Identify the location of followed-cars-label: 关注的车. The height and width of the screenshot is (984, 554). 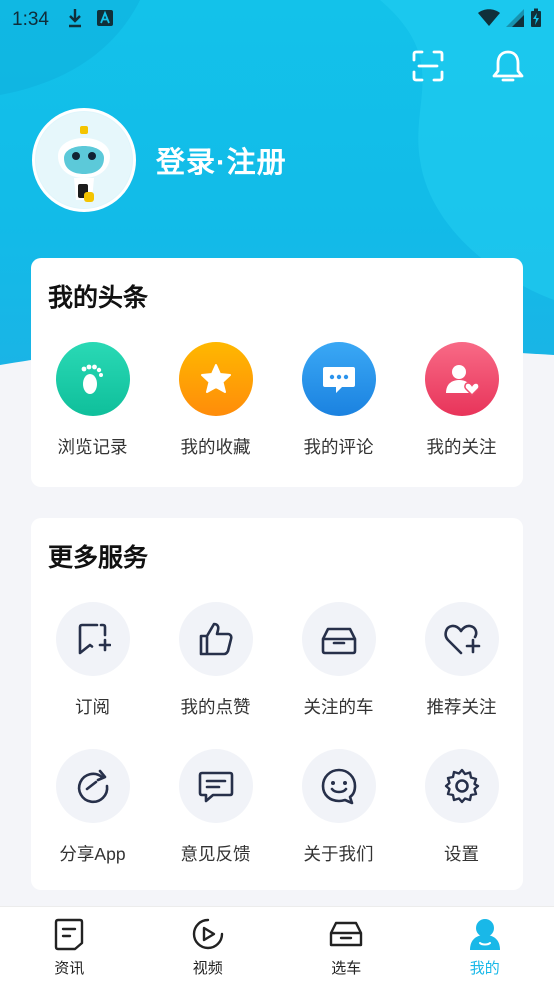
(338, 707).